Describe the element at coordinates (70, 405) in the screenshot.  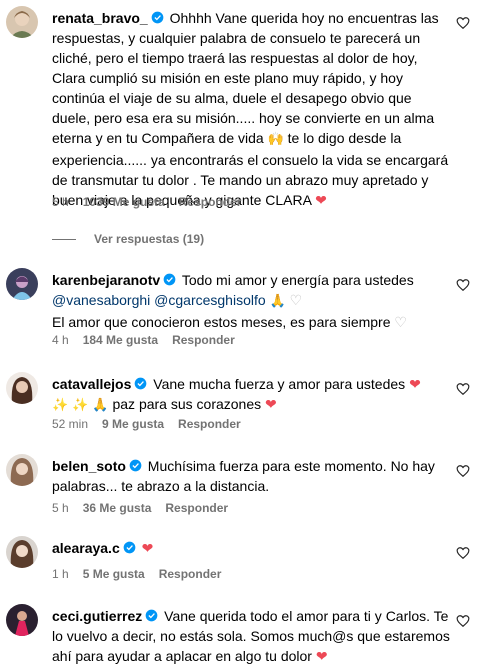
I see `sparkles-emoji: ✨ ✨` at that location.